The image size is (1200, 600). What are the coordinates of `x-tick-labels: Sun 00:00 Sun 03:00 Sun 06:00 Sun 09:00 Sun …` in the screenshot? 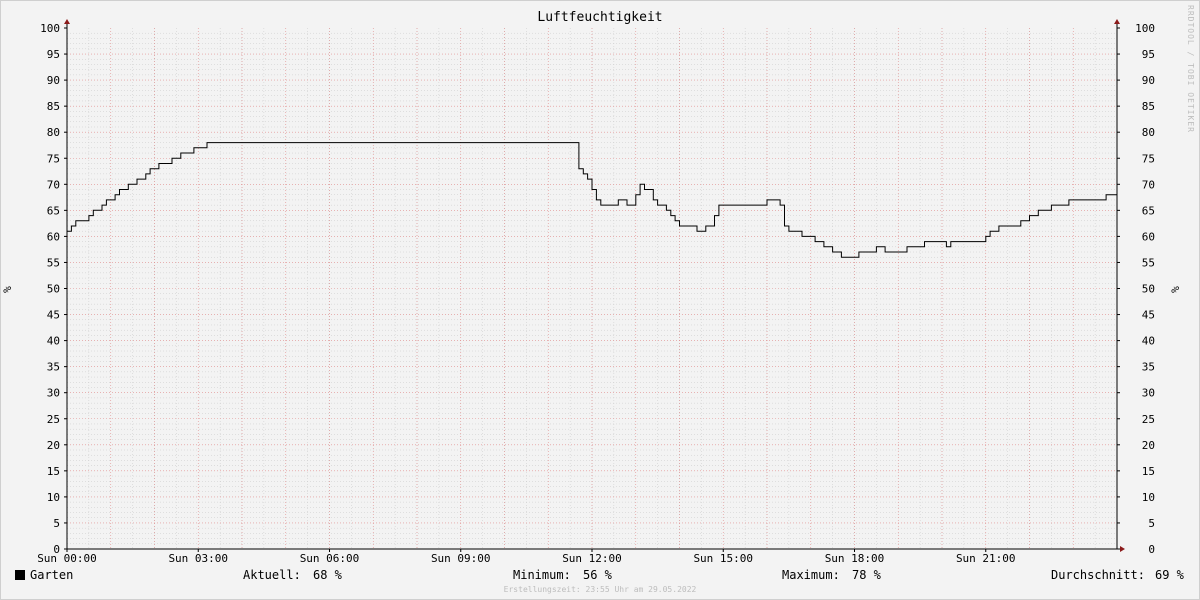 It's located at (526, 558).